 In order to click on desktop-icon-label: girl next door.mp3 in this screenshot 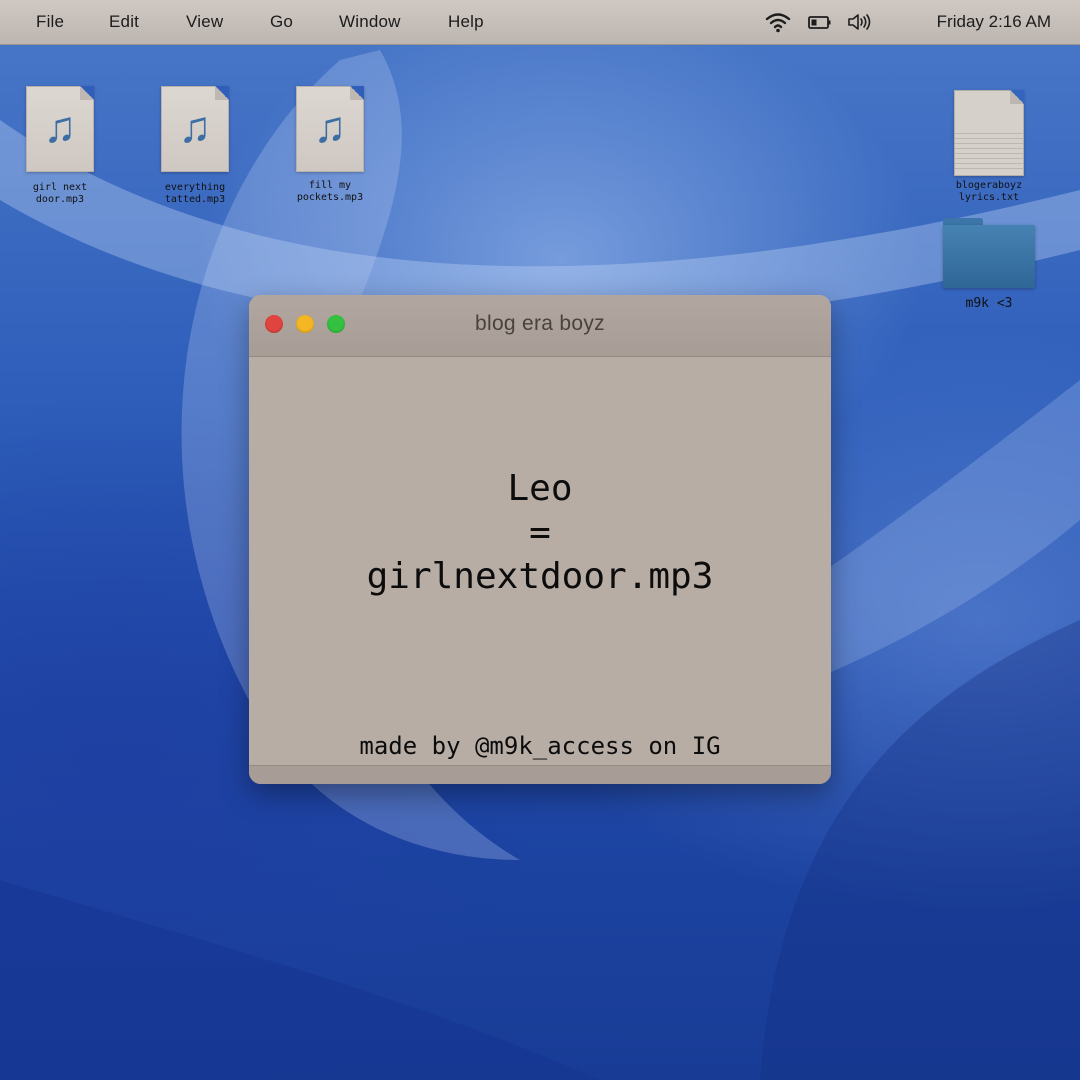, I will do `click(60, 193)`.